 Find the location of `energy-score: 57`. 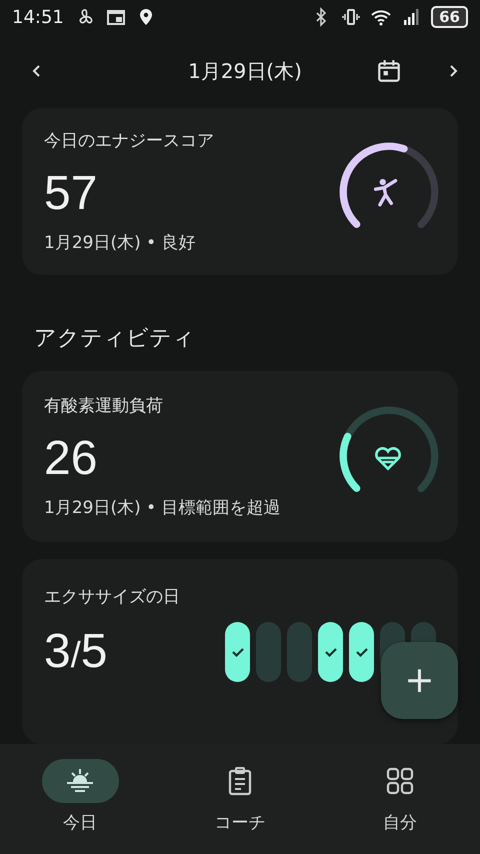

energy-score: 57 is located at coordinates (71, 194).